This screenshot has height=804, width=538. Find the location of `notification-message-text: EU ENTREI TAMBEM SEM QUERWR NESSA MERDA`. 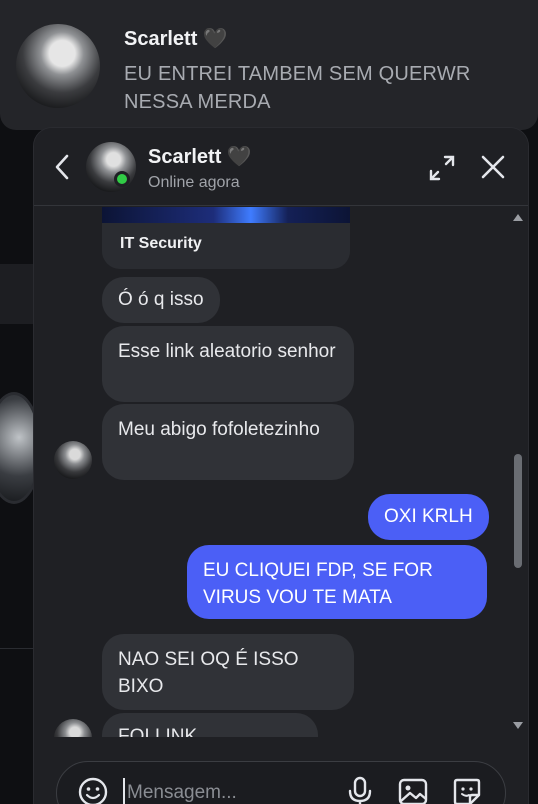

notification-message-text: EU ENTREI TAMBEM SEM QUERWR NESSA MERDA is located at coordinates (297, 88).